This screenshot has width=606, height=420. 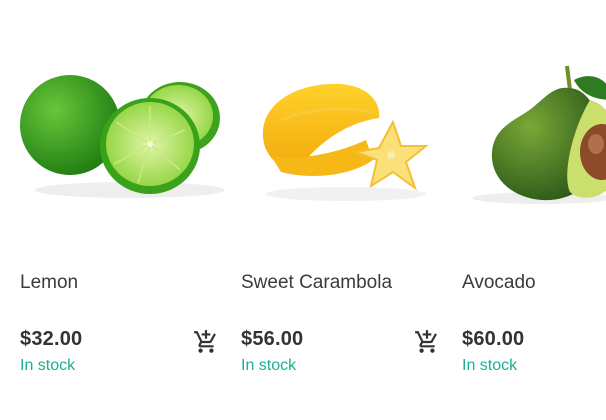 I want to click on product-name: Sweet Carambola, so click(x=316, y=283).